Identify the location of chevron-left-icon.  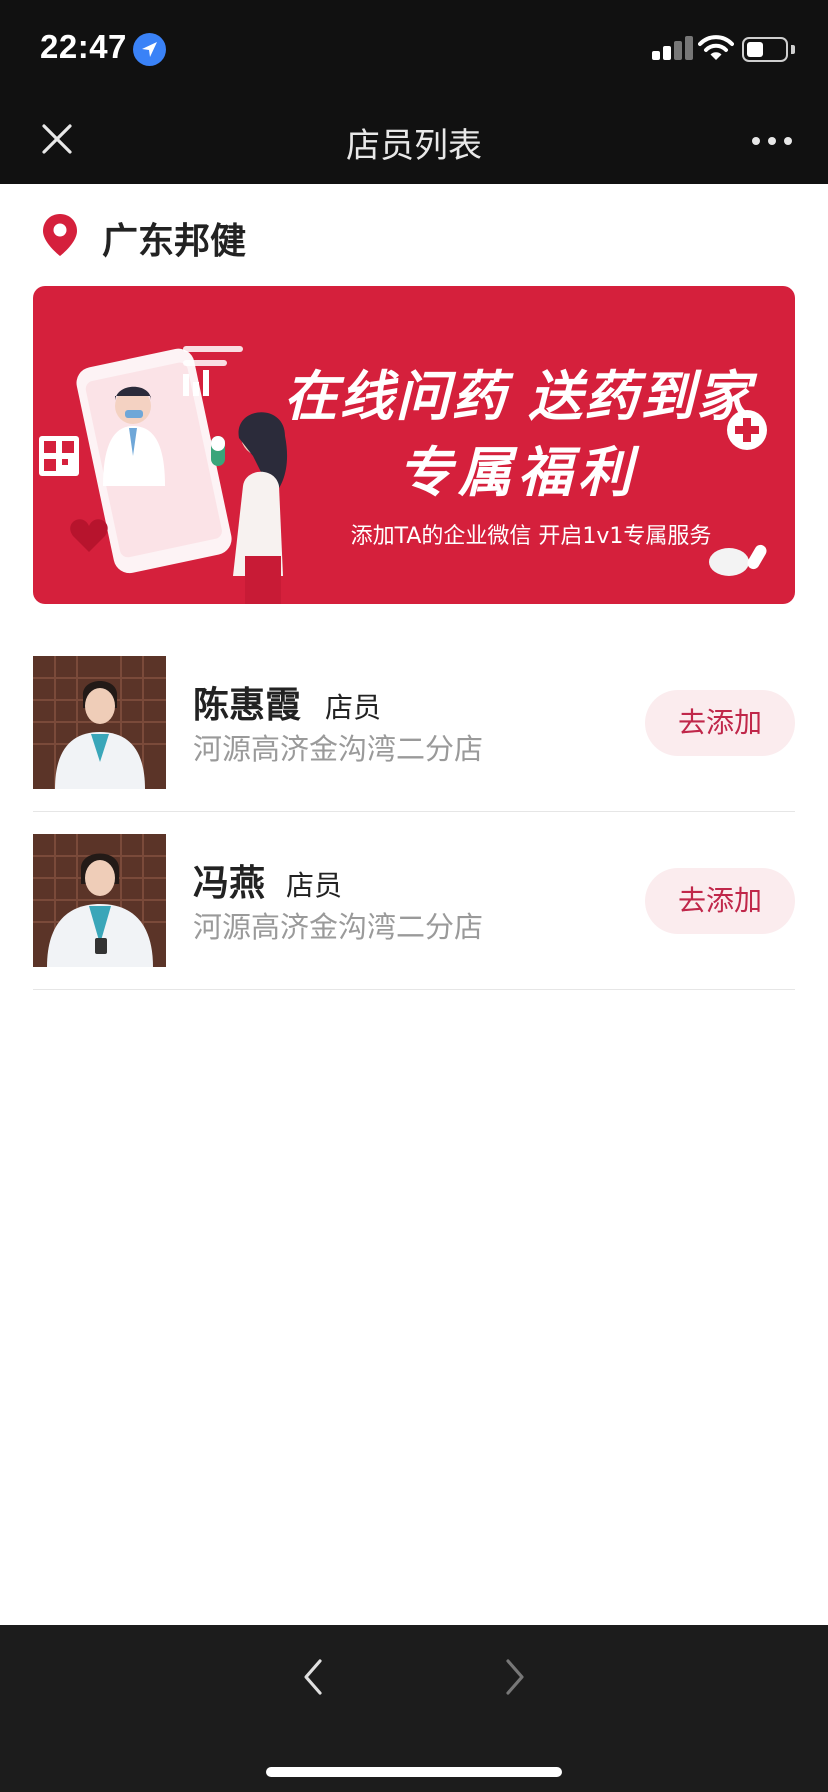
(313, 1677).